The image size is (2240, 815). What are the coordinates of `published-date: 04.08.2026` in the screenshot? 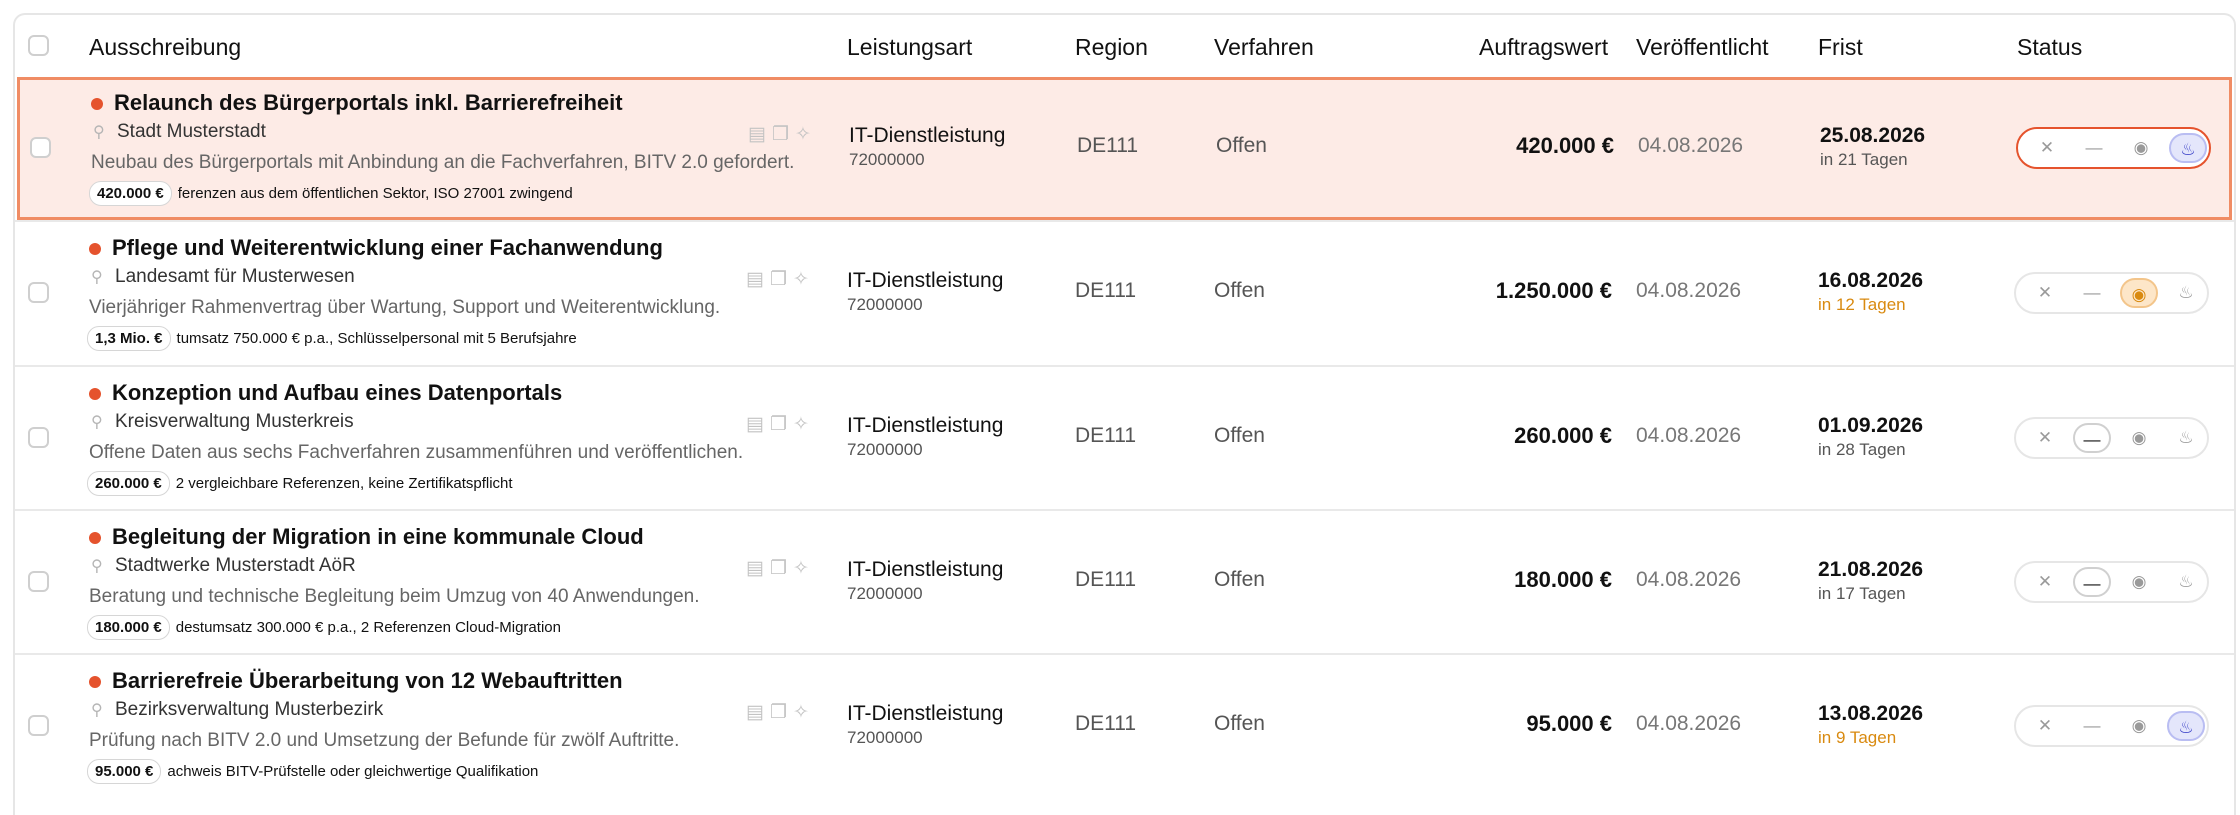 It's located at (1689, 579).